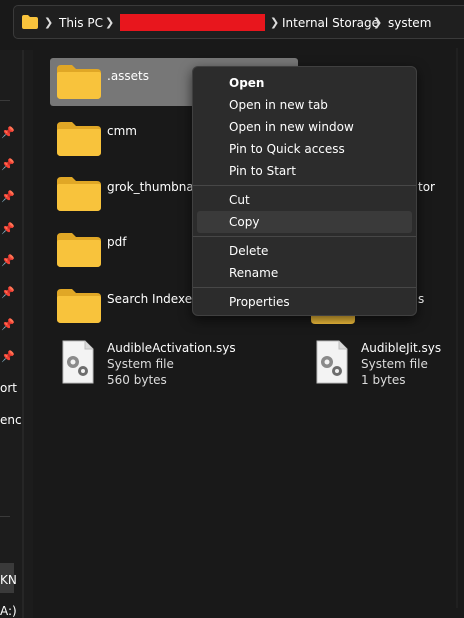  I want to click on breadcrumb-system: system, so click(409, 23).